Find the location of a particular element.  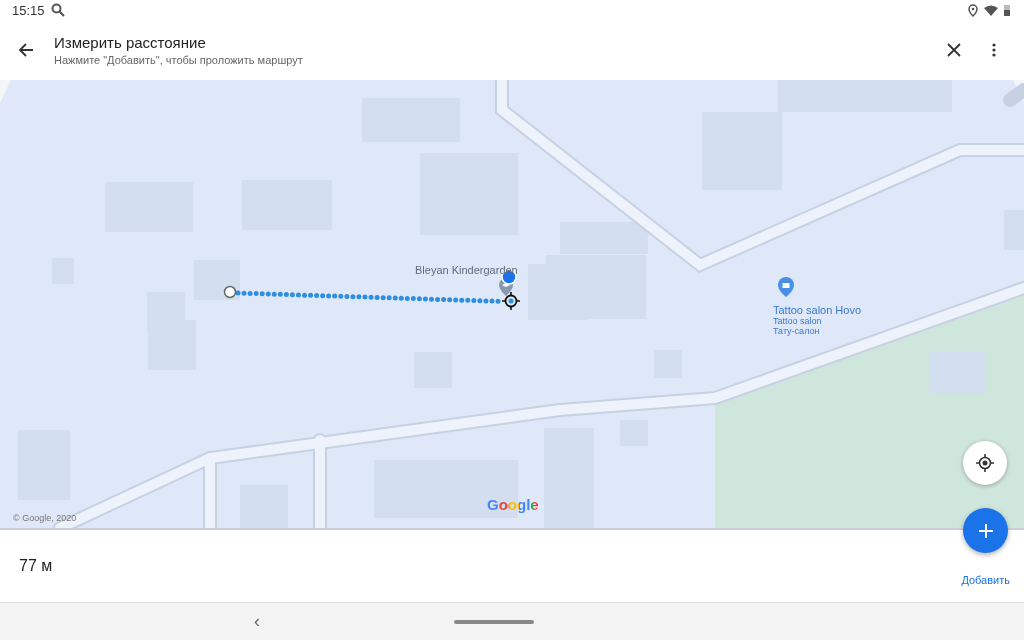

location-icon is located at coordinates (973, 10).